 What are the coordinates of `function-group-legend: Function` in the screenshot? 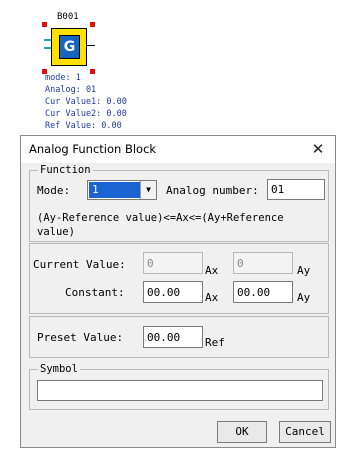 It's located at (65, 170).